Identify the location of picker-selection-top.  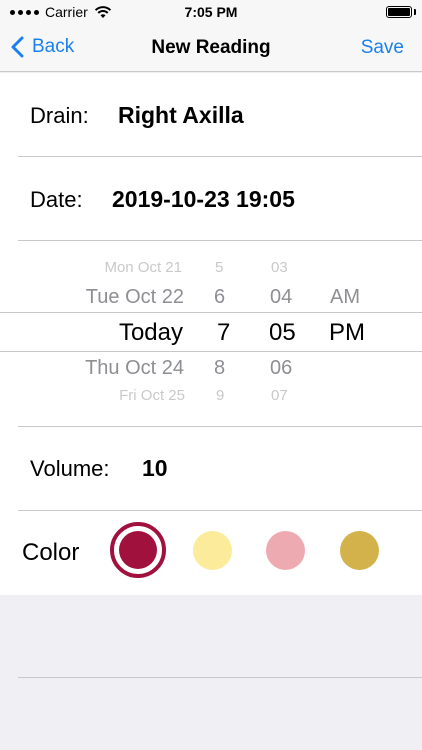
(211, 312).